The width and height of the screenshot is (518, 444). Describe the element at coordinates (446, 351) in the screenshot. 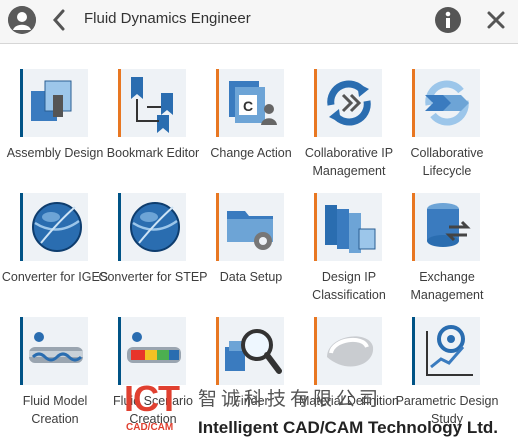

I see `parametric-study-icon` at that location.